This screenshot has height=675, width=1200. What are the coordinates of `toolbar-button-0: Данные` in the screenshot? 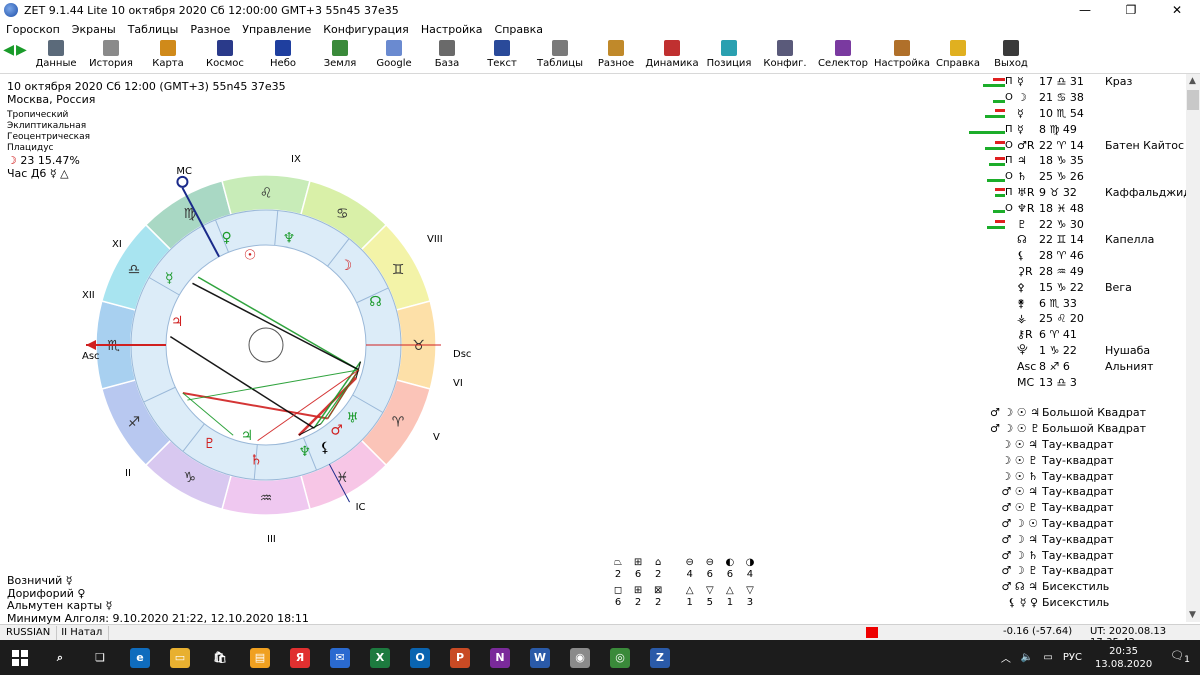 It's located at (56, 55).